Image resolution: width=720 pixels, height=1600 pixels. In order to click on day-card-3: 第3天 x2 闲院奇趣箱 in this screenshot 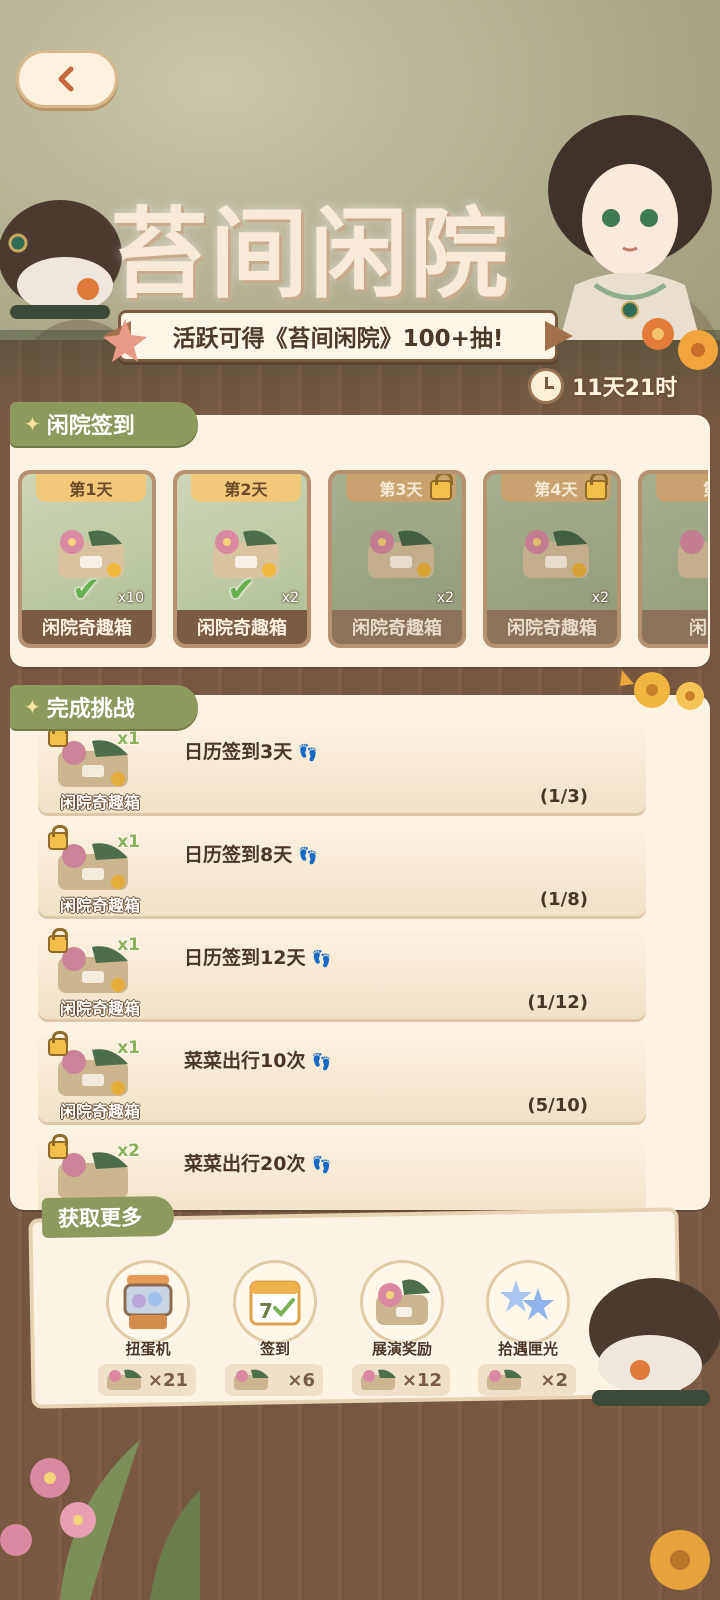, I will do `click(397, 559)`.